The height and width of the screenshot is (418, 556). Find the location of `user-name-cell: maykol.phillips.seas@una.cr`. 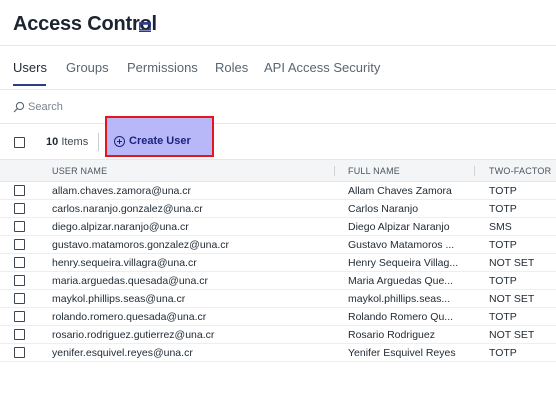

user-name-cell: maykol.phillips.seas@una.cr is located at coordinates (119, 299).